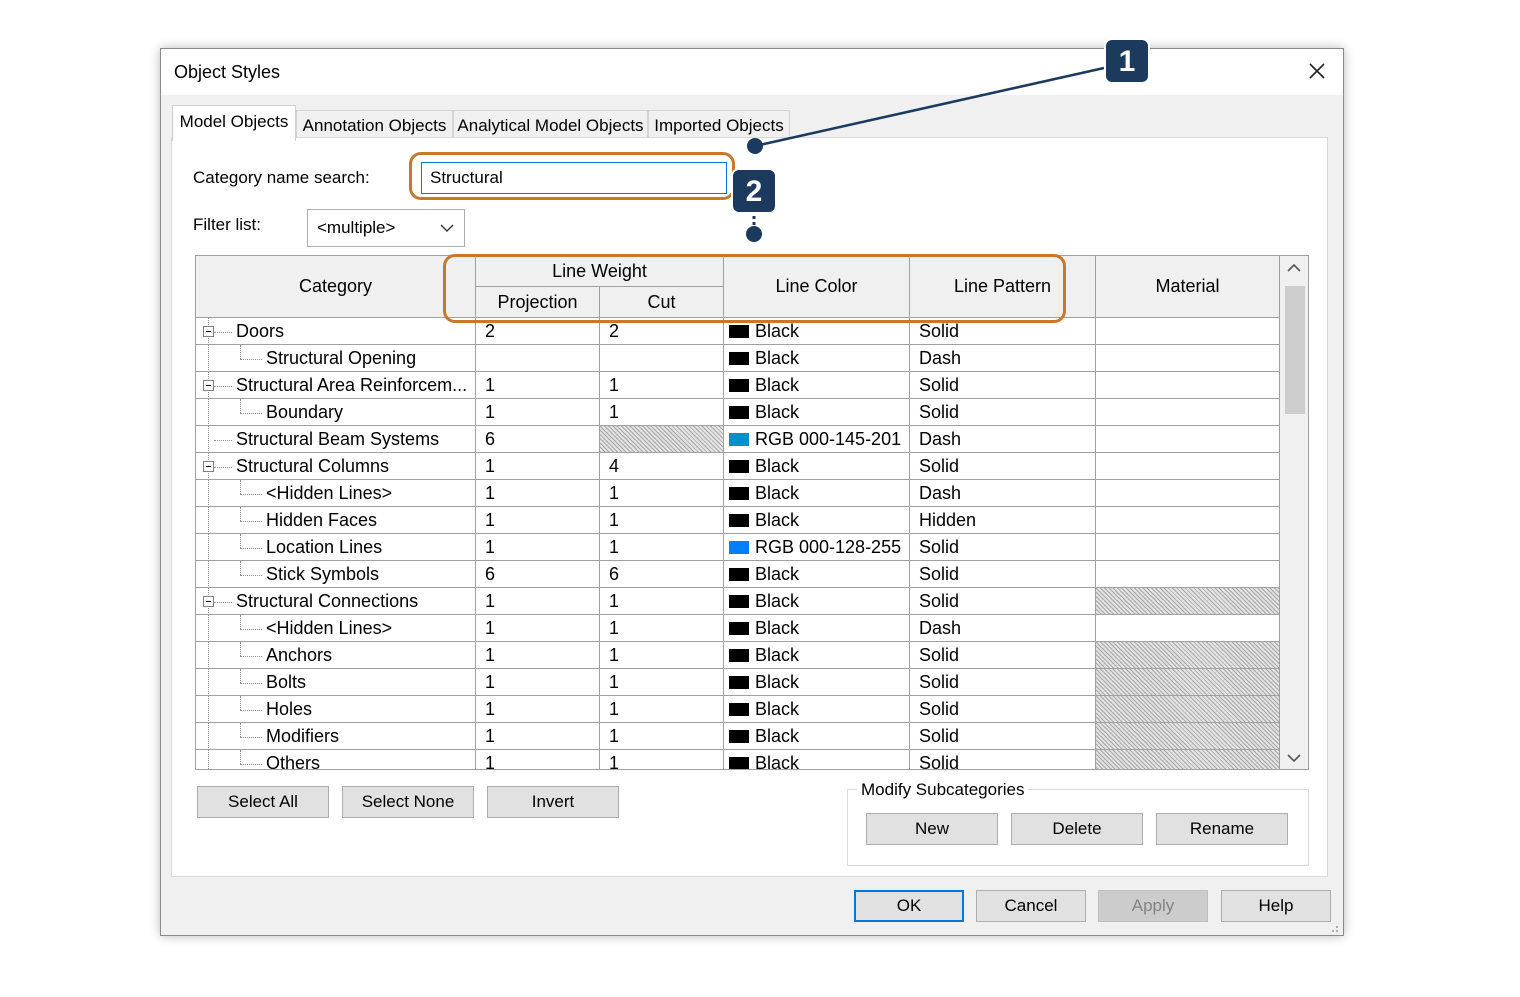 This screenshot has height=997, width=1520. I want to click on tab-model-objects: Model Objects, so click(234, 123).